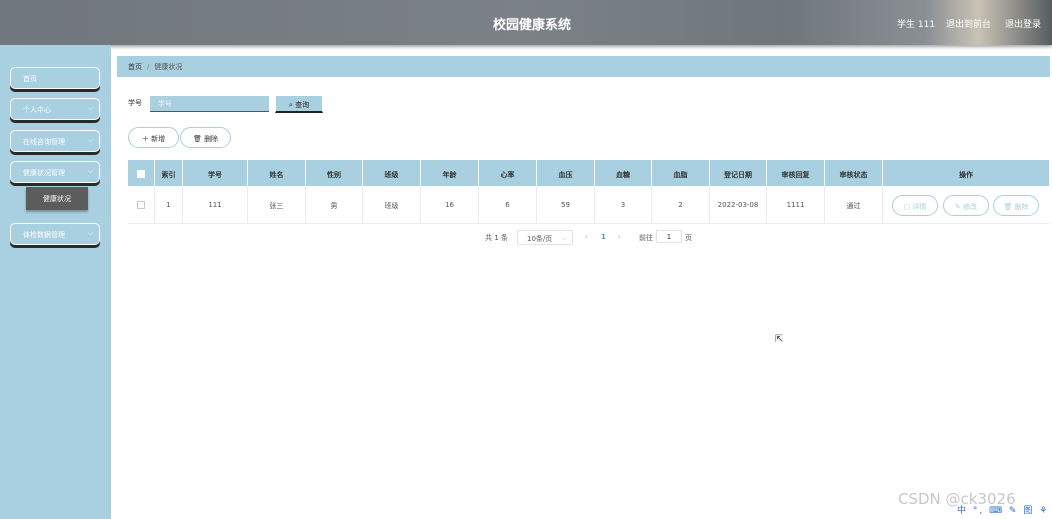  I want to click on delete-button: 🗑 删除, so click(205, 137).